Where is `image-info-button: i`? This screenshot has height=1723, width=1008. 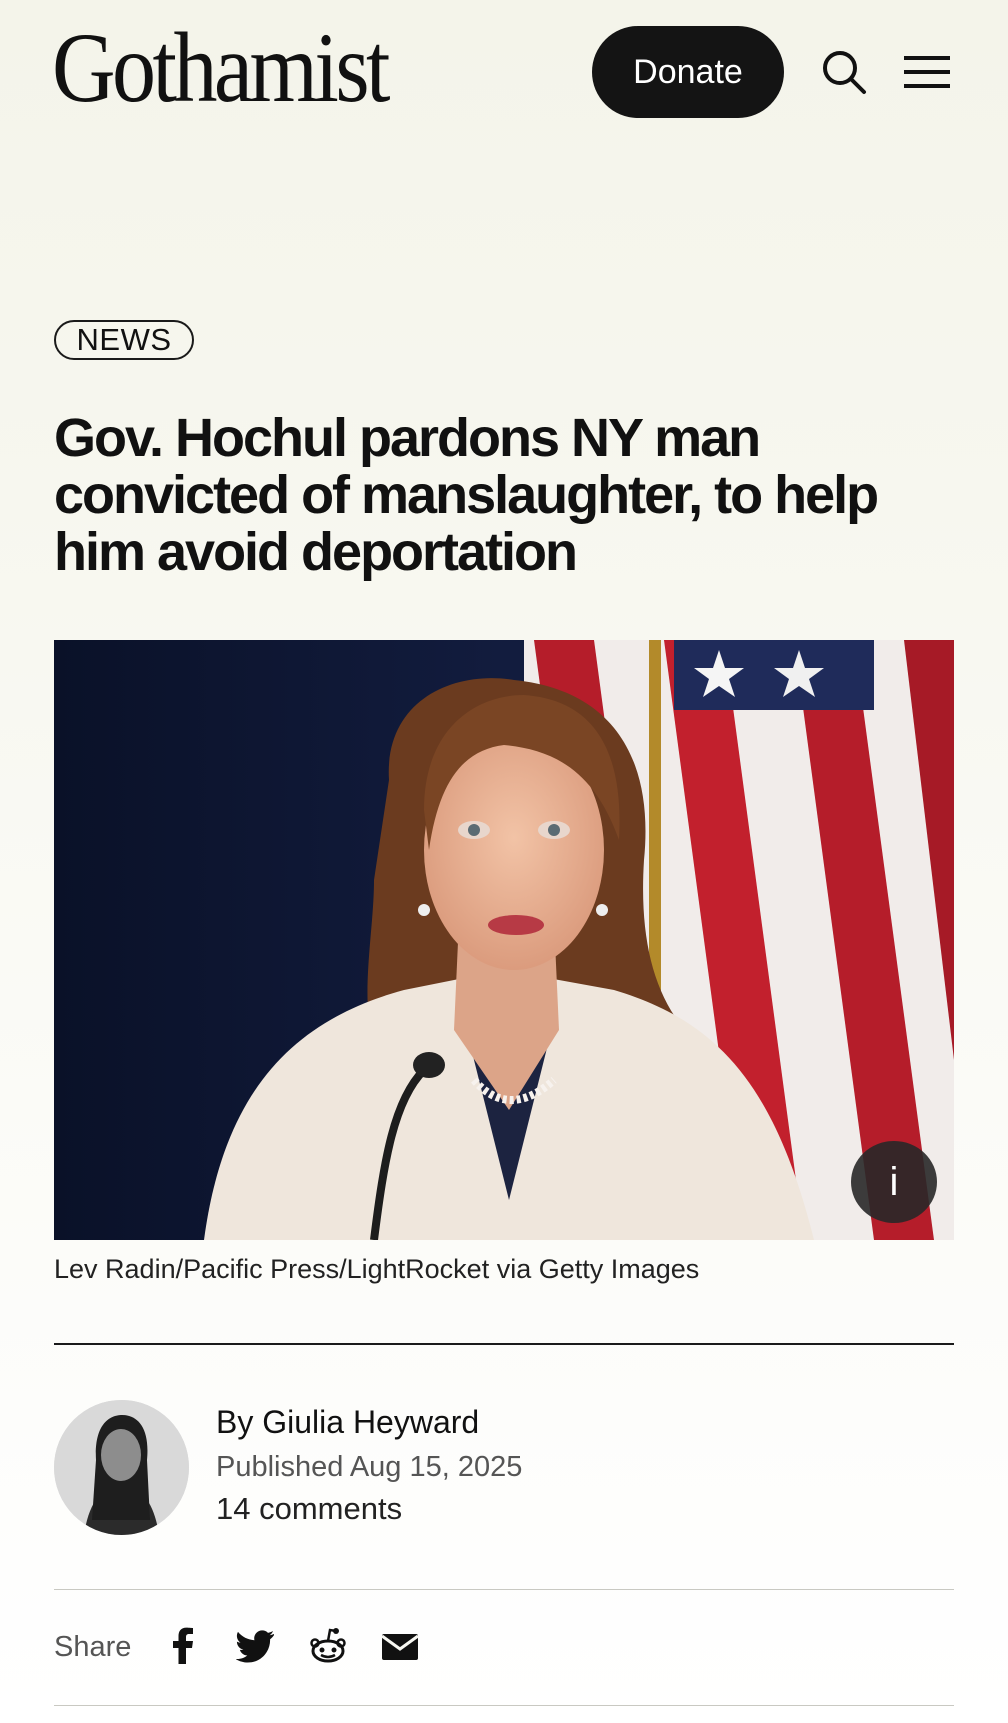 image-info-button: i is located at coordinates (894, 1182).